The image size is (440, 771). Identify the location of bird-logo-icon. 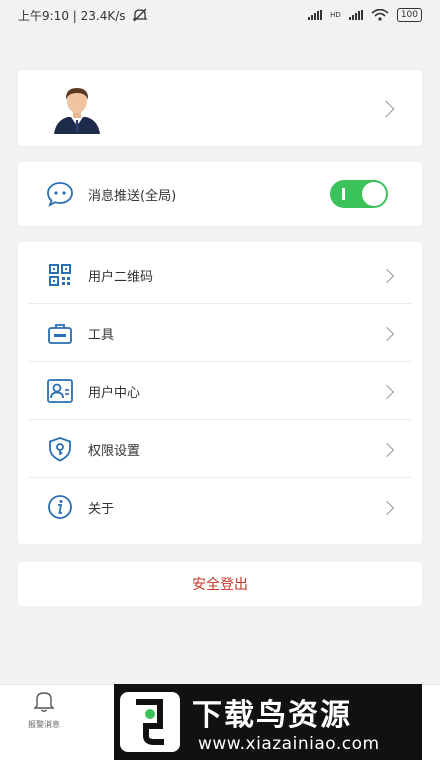
(150, 722).